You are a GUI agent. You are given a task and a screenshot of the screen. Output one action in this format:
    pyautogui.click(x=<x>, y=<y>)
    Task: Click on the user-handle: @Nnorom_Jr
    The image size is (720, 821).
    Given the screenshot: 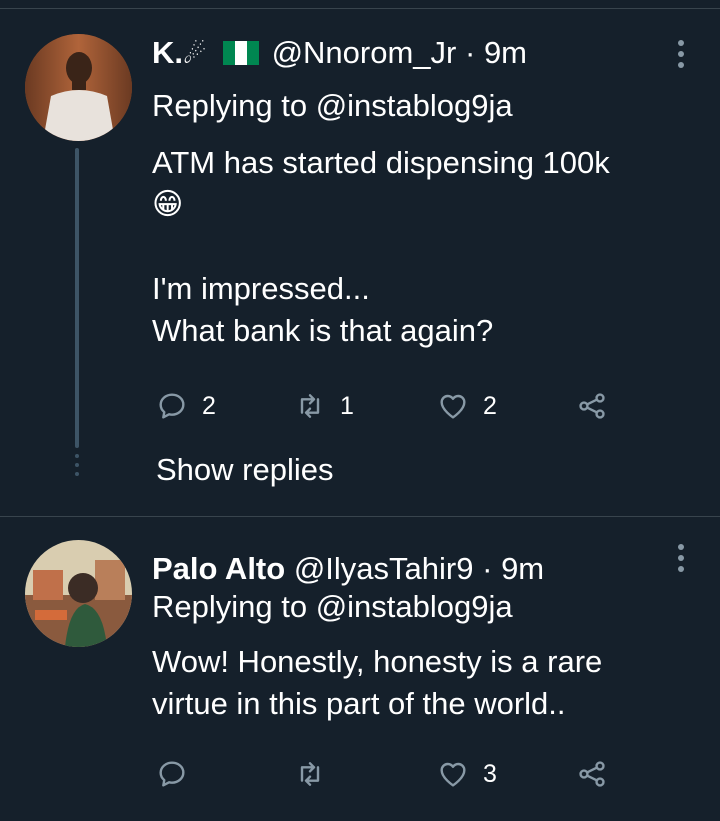 What is the action you would take?
    pyautogui.click(x=364, y=52)
    